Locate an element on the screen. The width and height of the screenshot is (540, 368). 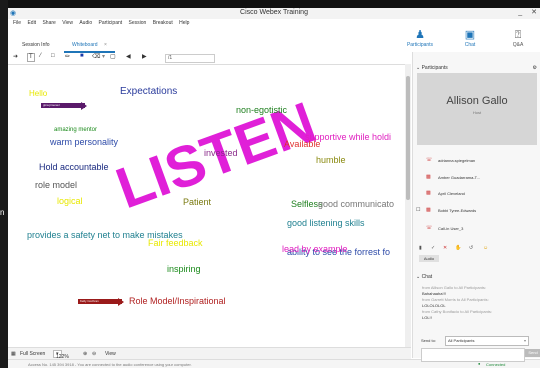
note-non-egotistic: non-egotistic is located at coordinates (262, 110).